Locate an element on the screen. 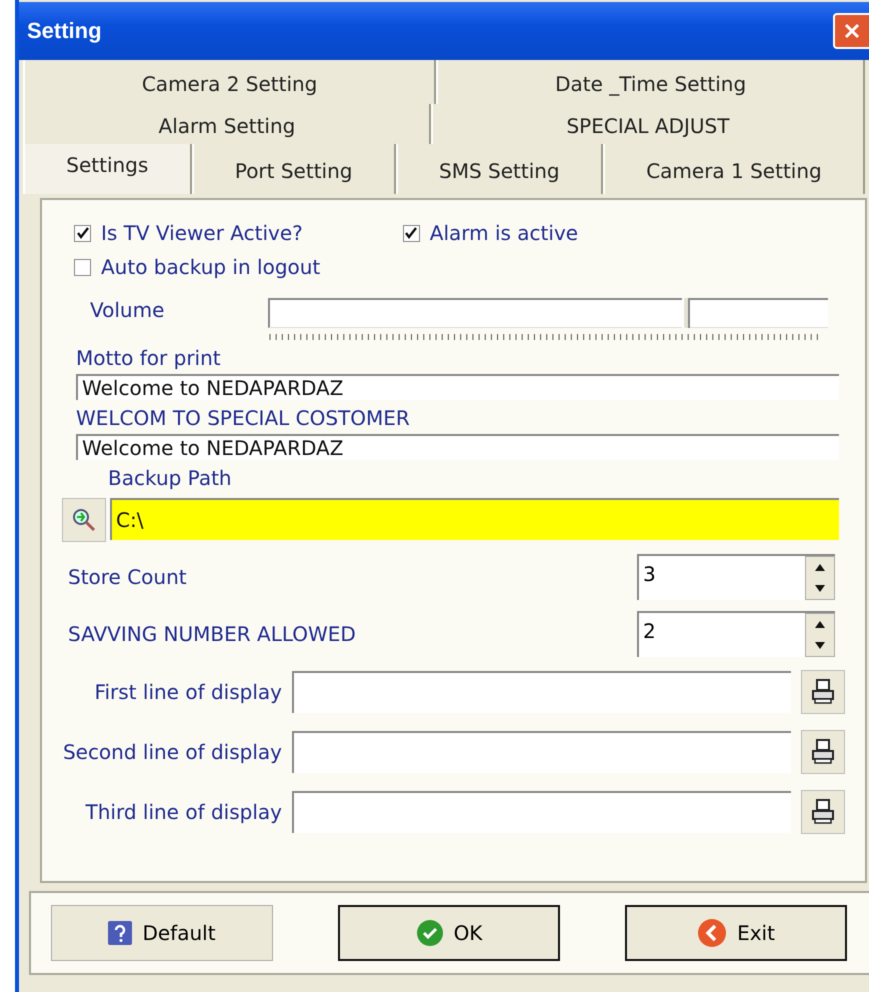  exit-button: Exit is located at coordinates (736, 933).